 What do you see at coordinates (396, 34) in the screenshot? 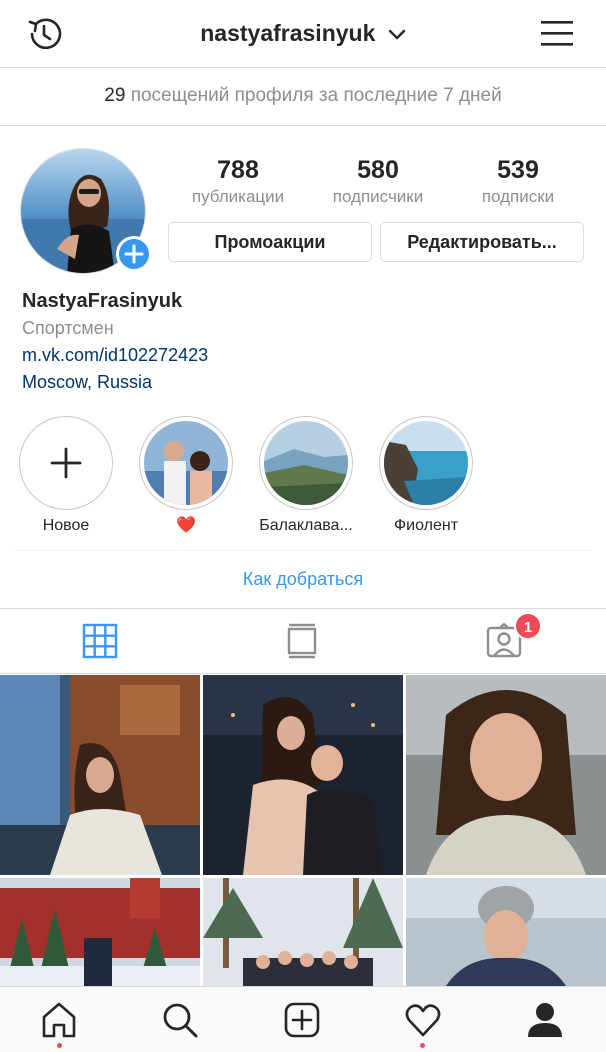
I see `chevron-down-icon` at bounding box center [396, 34].